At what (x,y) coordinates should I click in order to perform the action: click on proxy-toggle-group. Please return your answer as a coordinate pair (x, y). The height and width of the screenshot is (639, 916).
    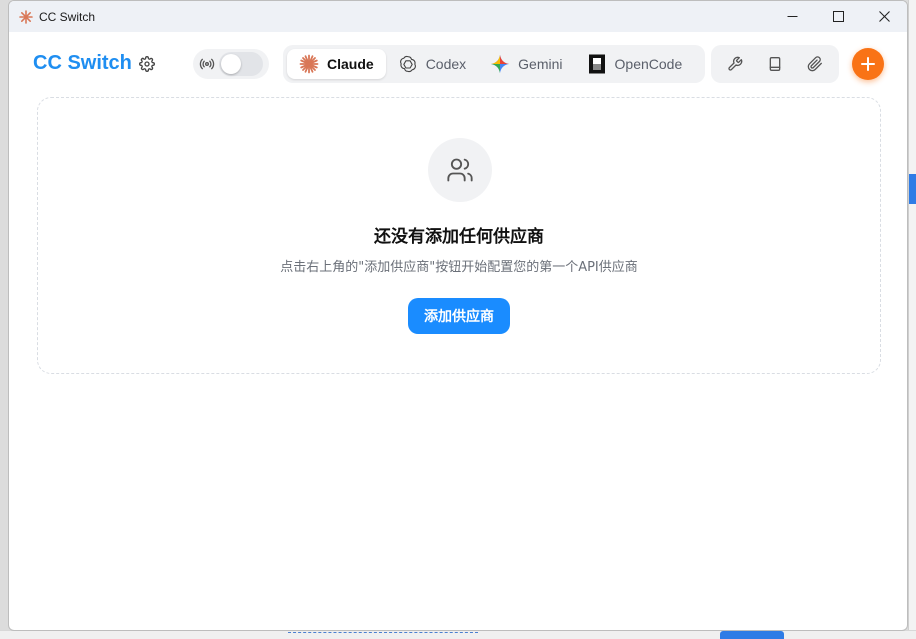
    Looking at the image, I should click on (231, 64).